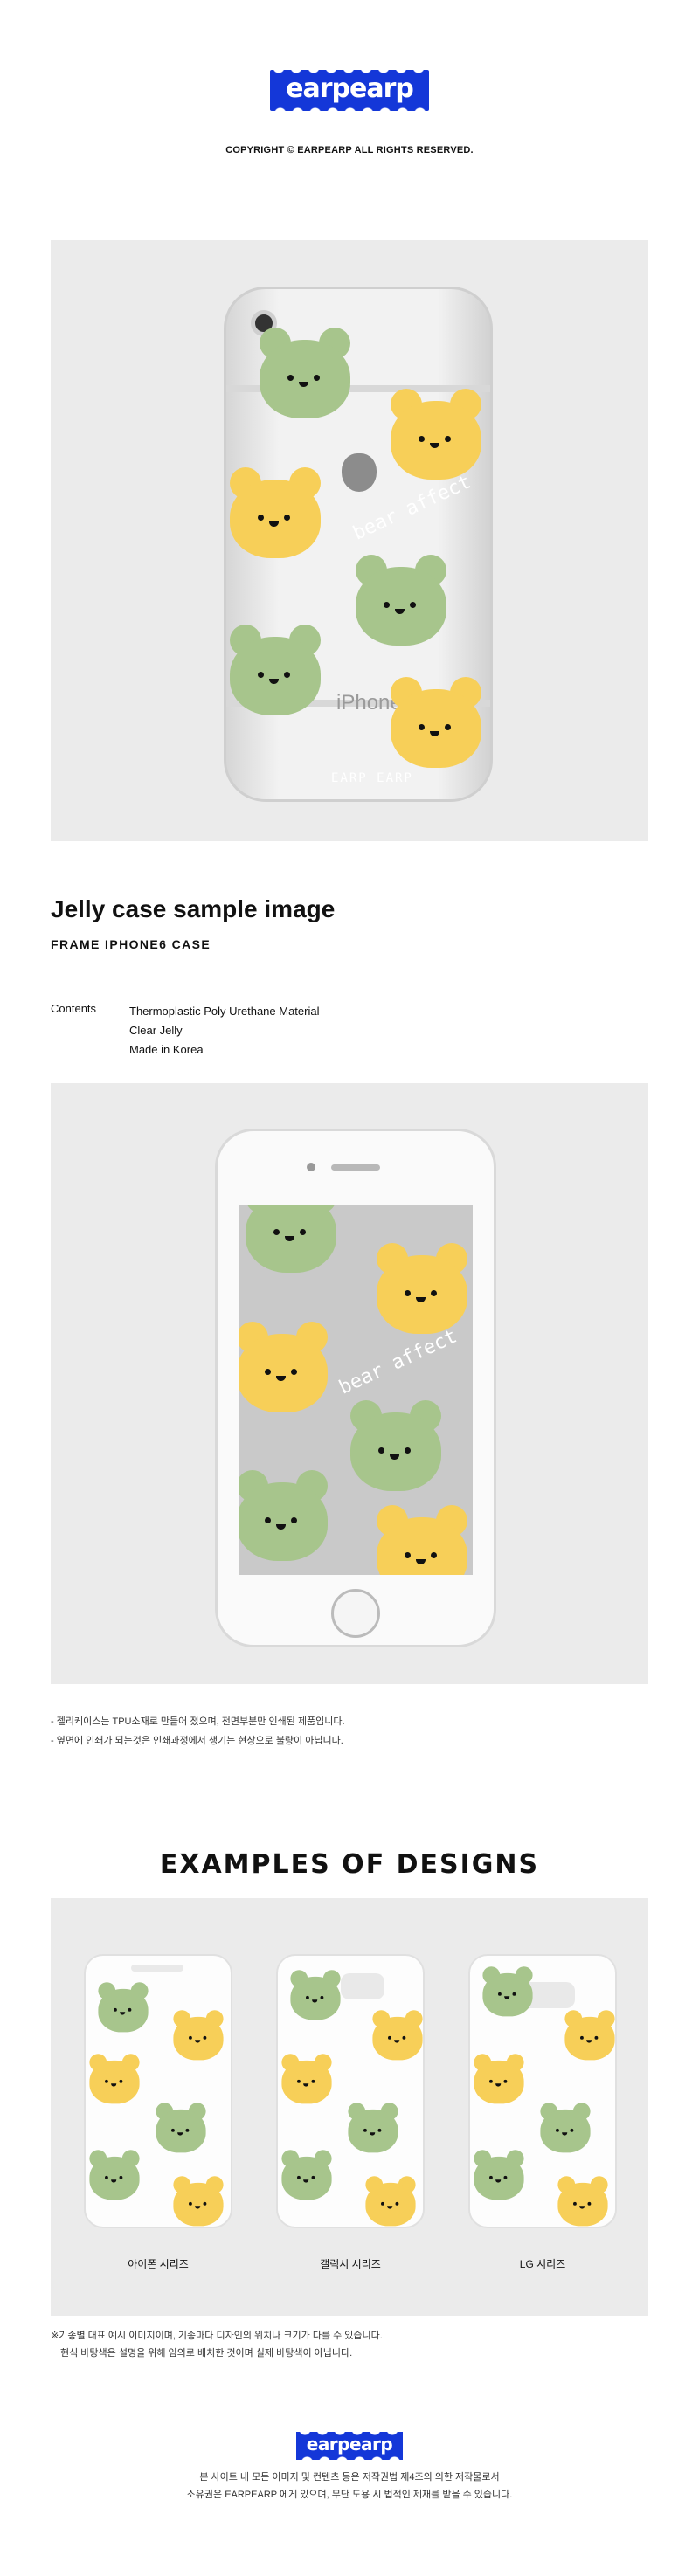 This screenshot has height=2576, width=699. What do you see at coordinates (350, 1864) in the screenshot?
I see `examples-title: EXAMPLES OF DESIGNS` at bounding box center [350, 1864].